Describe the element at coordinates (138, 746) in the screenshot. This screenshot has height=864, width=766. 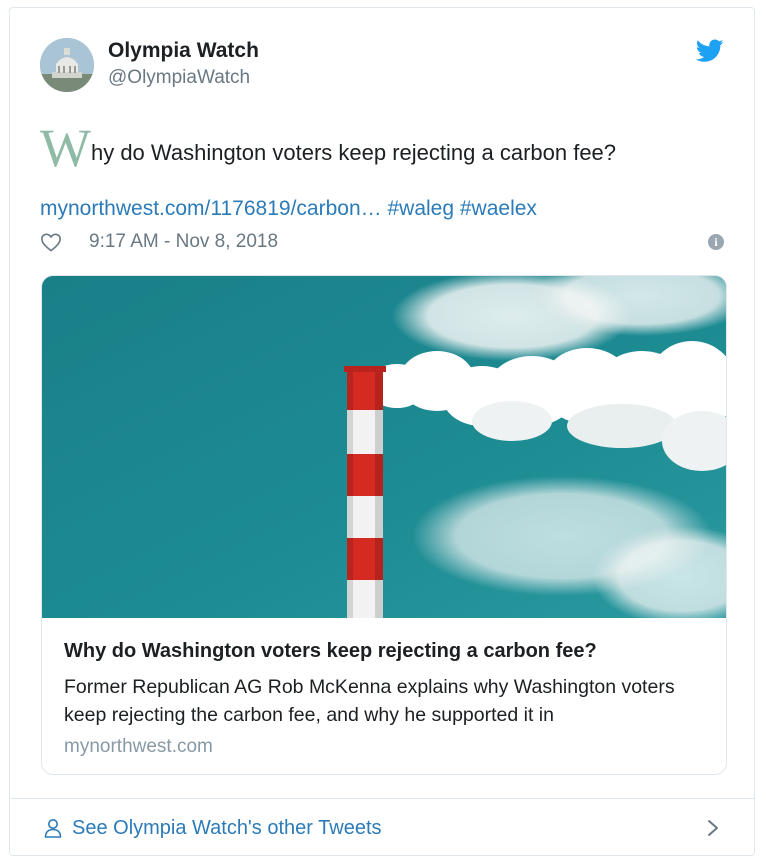
I see `card-domain: mynorthwest.com` at that location.